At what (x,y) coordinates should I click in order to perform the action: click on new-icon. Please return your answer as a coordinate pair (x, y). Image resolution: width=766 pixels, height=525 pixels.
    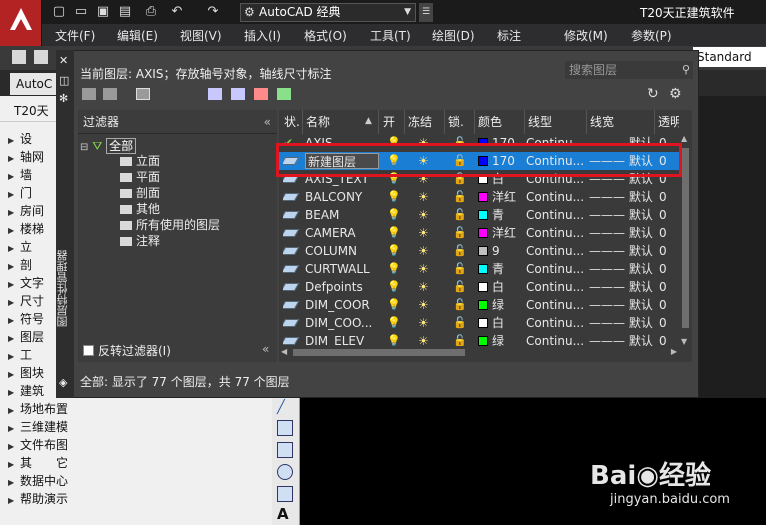
    Looking at the image, I should click on (19, 57).